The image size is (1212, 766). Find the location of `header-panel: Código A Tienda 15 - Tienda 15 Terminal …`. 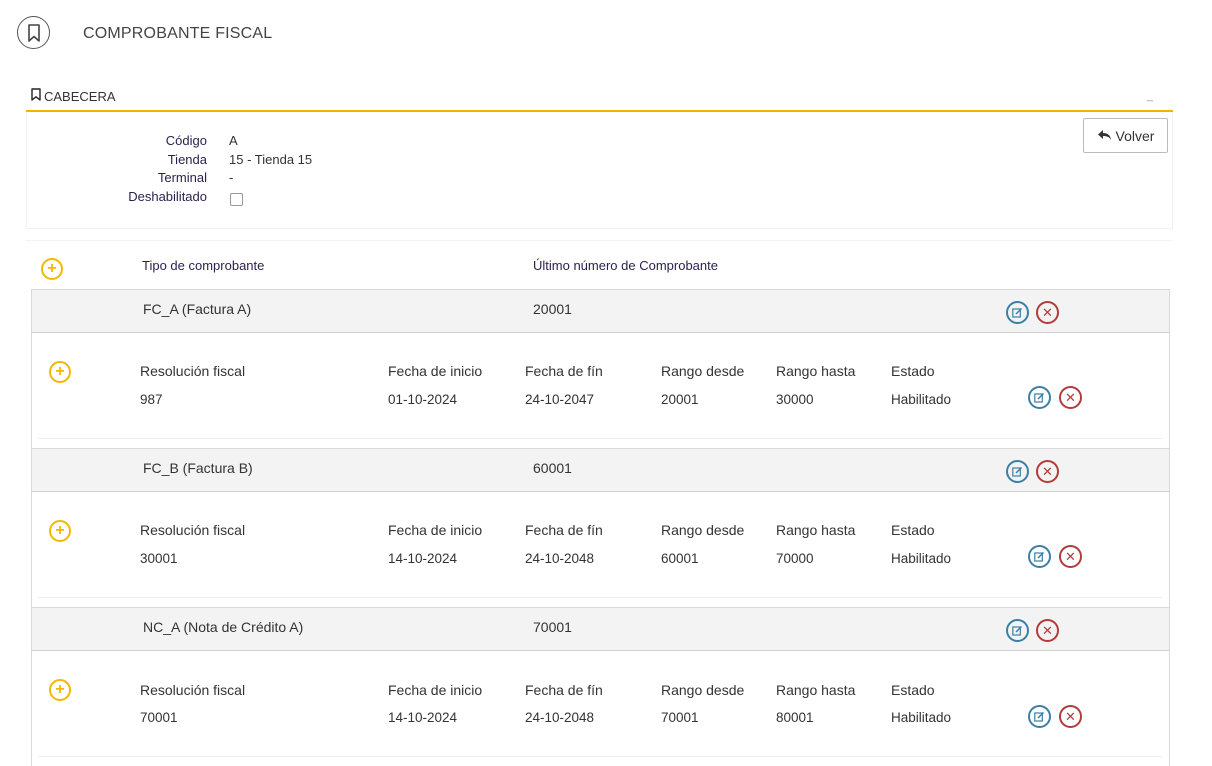

header-panel: Código A Tienda 15 - Tienda 15 Terminal … is located at coordinates (599, 171).